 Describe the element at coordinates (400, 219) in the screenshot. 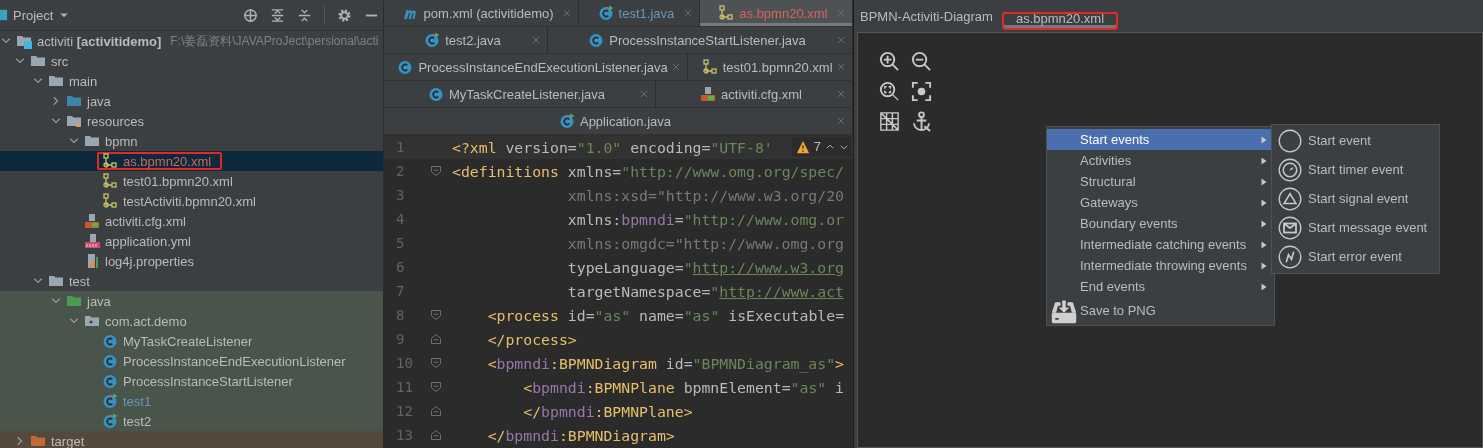

I see `line-number: 4` at that location.